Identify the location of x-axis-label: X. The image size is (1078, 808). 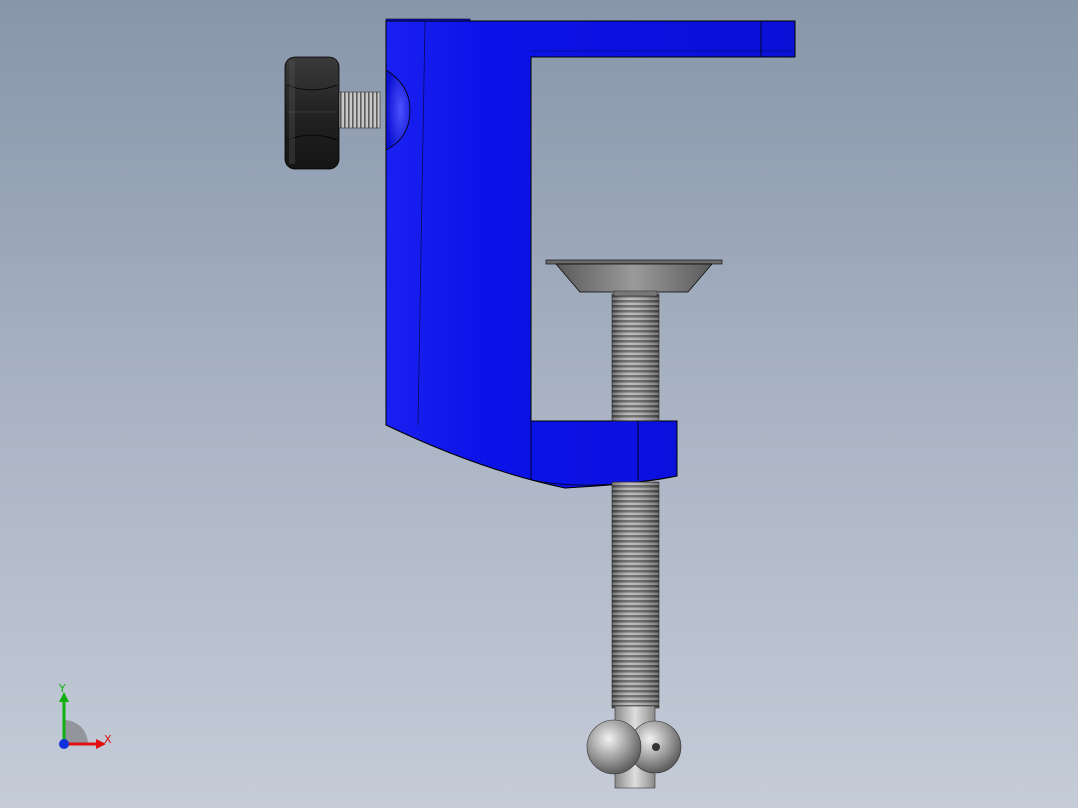
(108, 739).